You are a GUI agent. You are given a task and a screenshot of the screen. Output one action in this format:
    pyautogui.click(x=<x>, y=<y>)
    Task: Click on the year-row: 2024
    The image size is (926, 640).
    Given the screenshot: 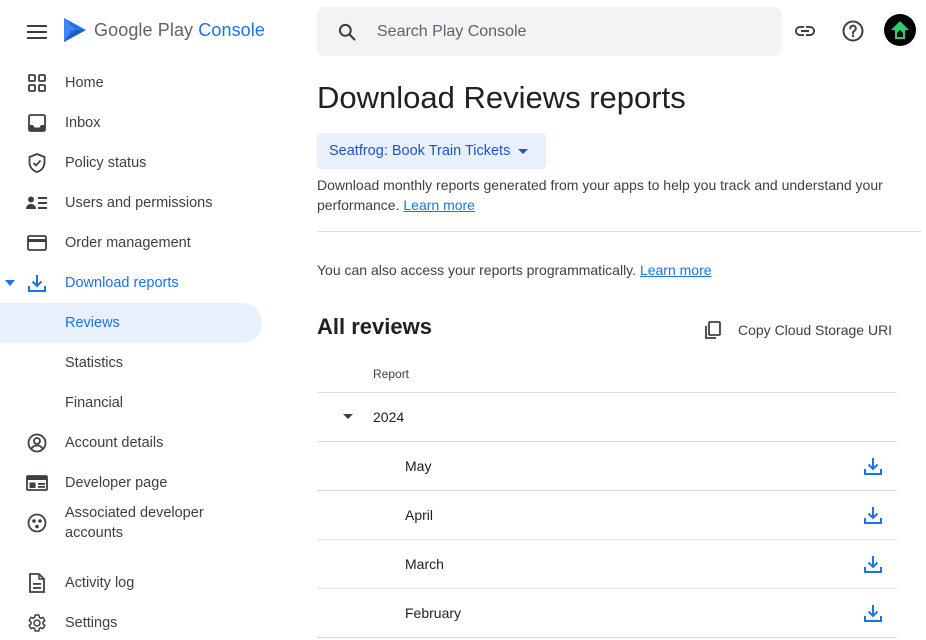 What is the action you would take?
    pyautogui.click(x=607, y=417)
    